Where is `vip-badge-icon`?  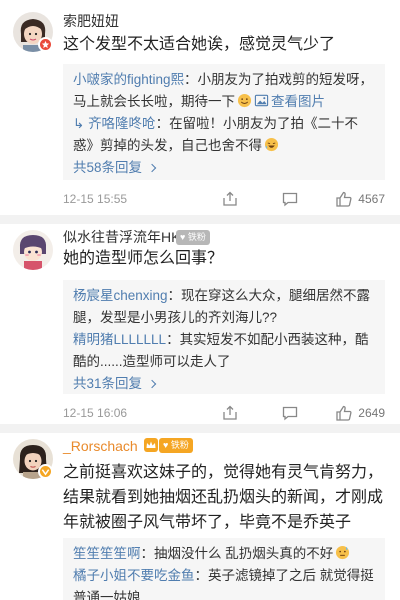 vip-badge-icon is located at coordinates (45, 471).